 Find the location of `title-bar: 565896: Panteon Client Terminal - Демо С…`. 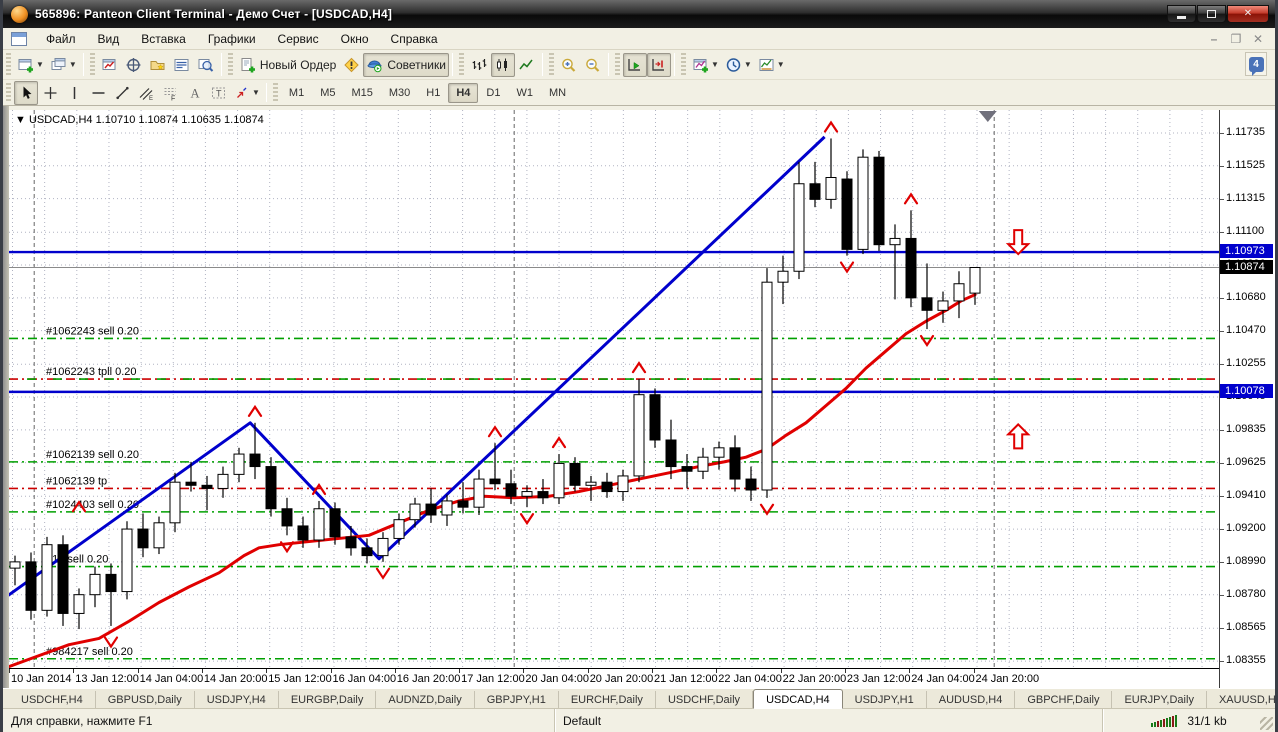

title-bar: 565896: Panteon Client Terminal - Демо С… is located at coordinates (639, 14).